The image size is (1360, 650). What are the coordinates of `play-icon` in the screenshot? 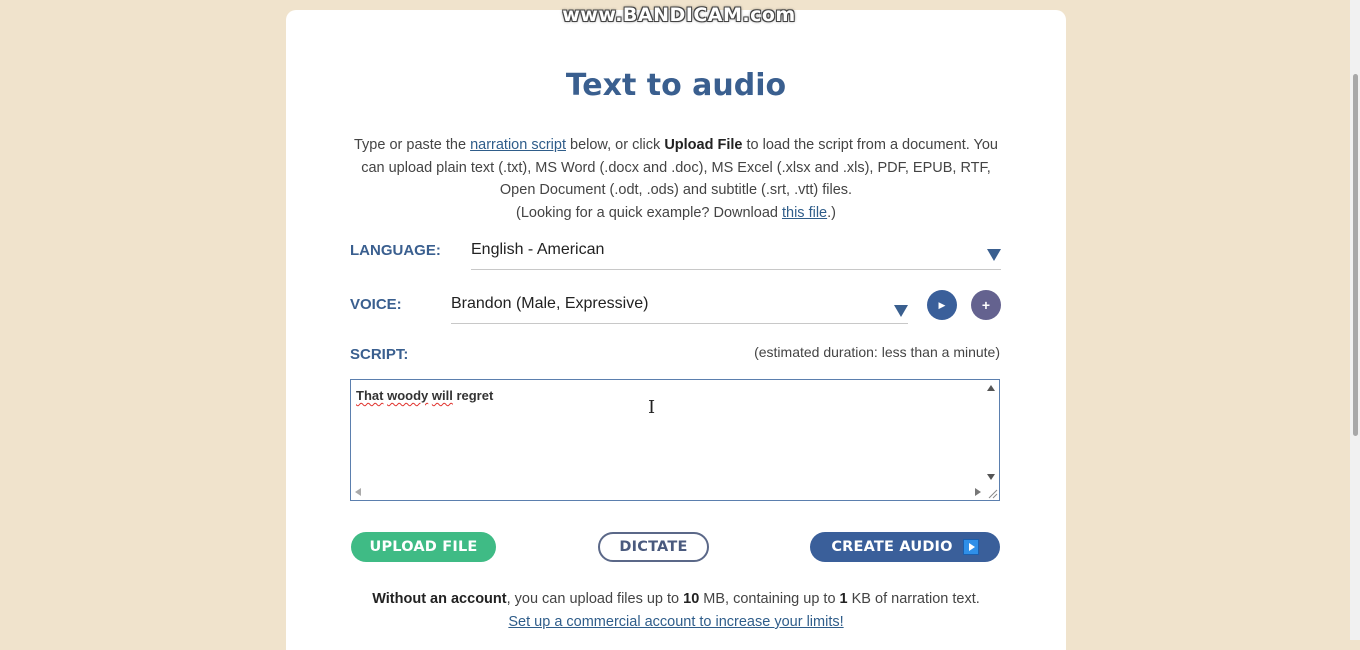 It's located at (971, 547).